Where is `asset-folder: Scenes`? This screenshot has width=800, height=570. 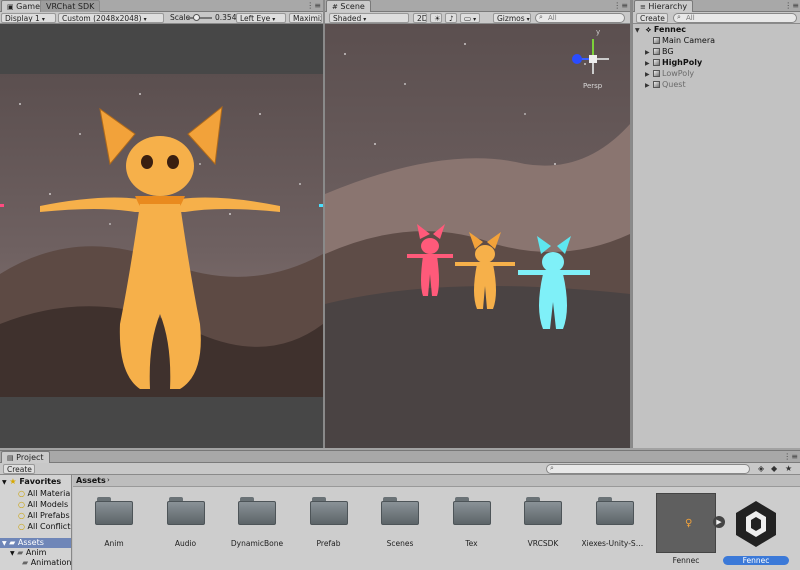 asset-folder: Scenes is located at coordinates (400, 522).